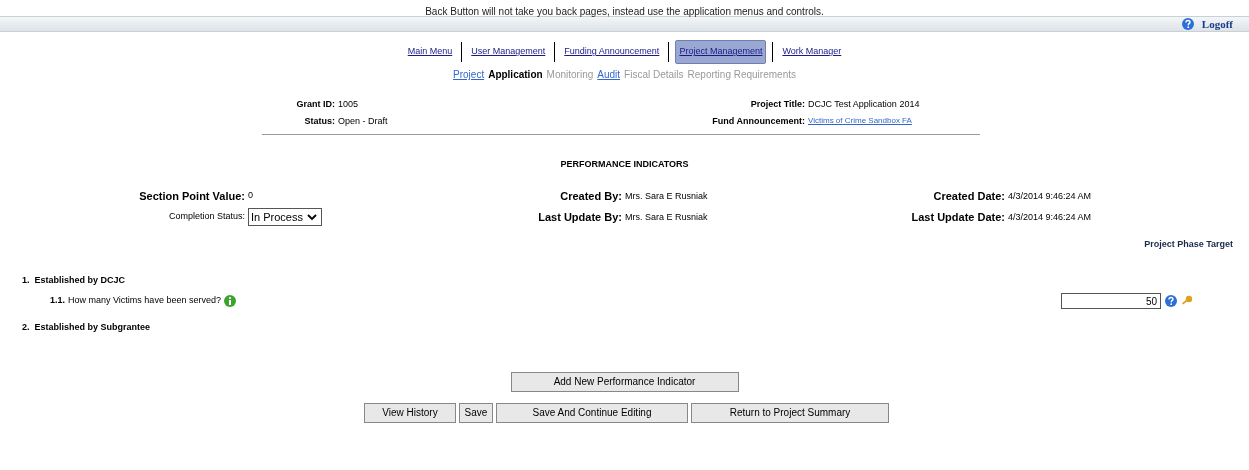 Image resolution: width=1249 pixels, height=470 pixels. I want to click on action-button: View History, so click(410, 412).